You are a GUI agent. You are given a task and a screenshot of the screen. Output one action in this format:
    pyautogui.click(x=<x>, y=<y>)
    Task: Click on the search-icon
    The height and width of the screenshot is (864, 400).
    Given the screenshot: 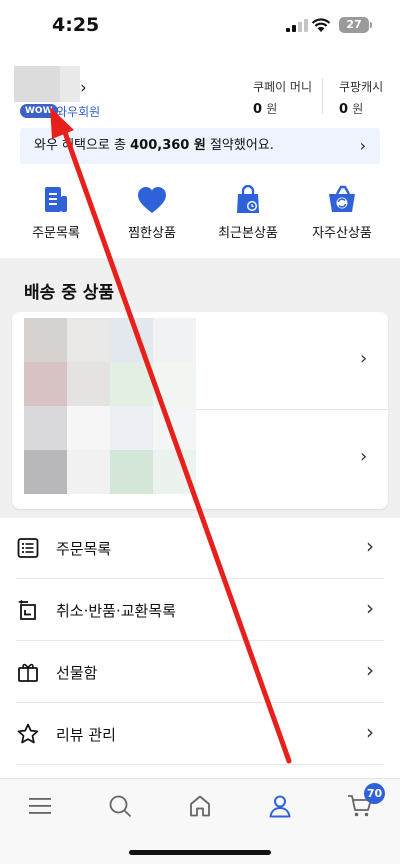 What is the action you would take?
    pyautogui.click(x=120, y=806)
    